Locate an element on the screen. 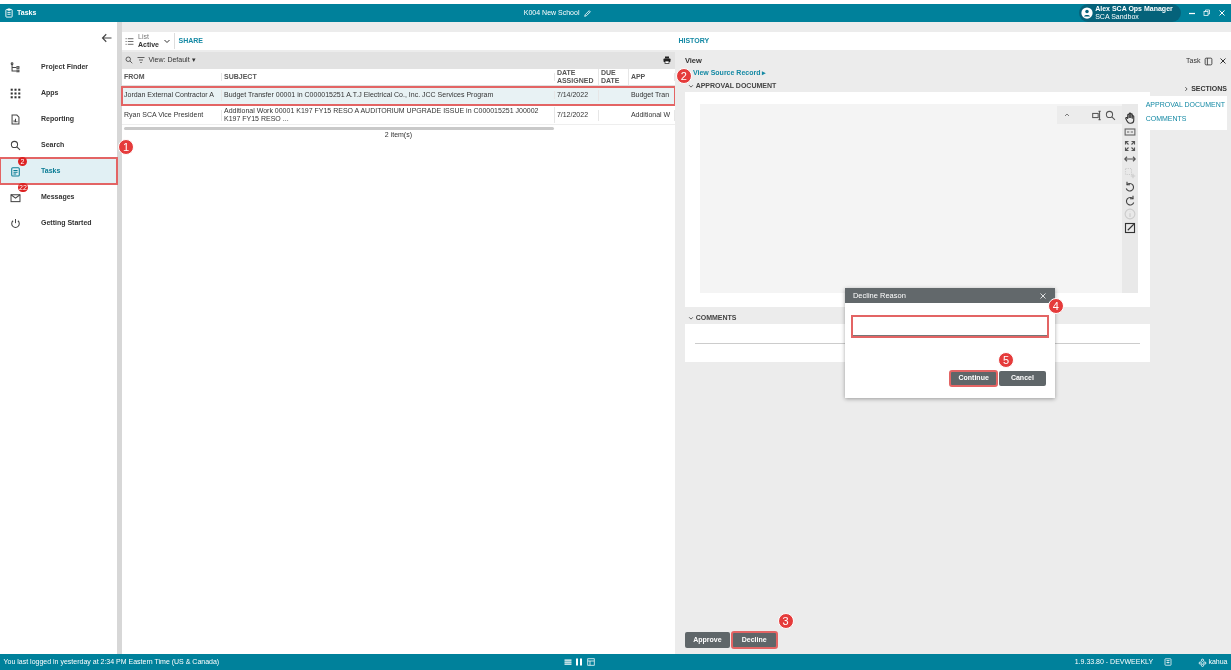  reason-field is located at coordinates (949, 326).